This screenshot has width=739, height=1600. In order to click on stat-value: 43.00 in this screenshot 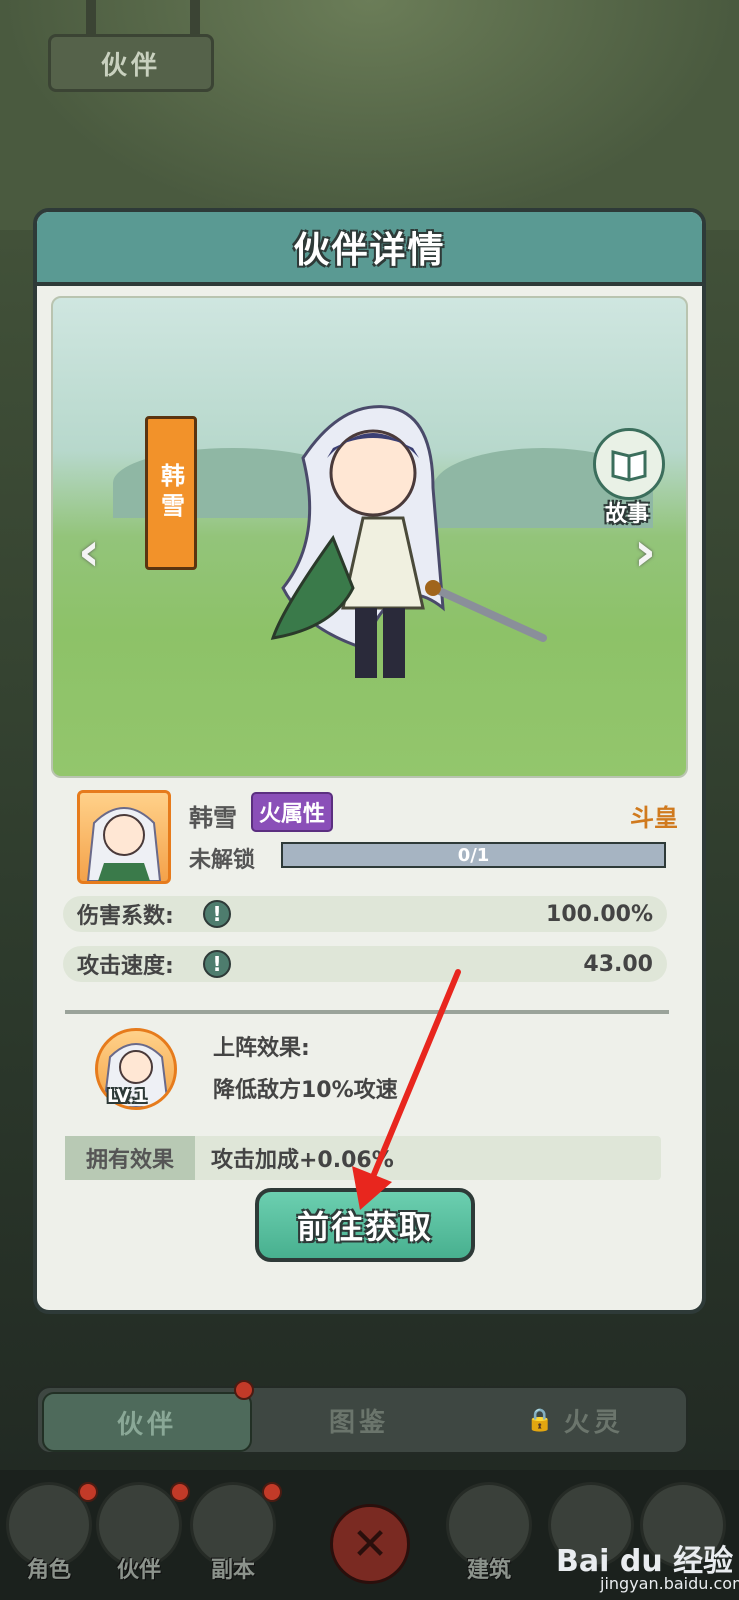, I will do `click(618, 964)`.